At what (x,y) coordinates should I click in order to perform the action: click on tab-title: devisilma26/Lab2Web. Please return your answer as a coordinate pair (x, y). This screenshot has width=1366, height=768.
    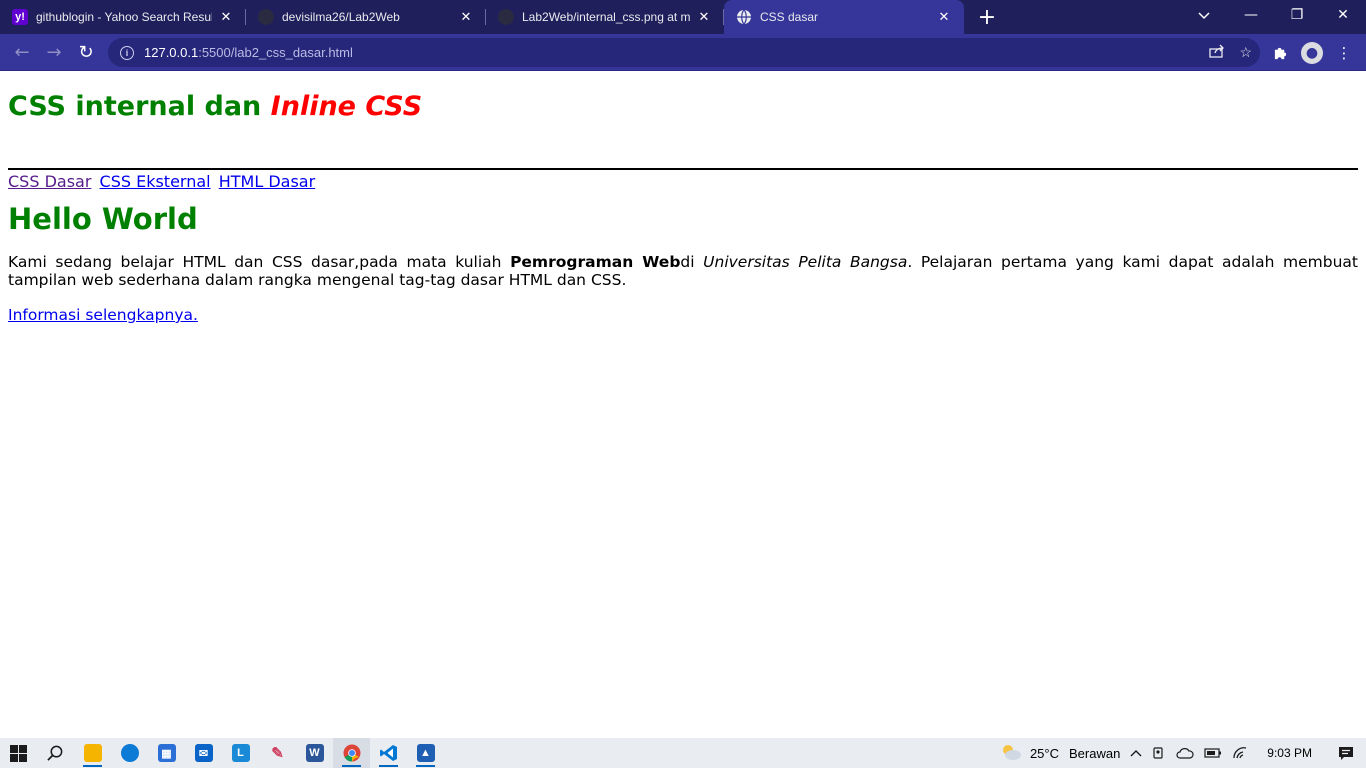
    Looking at the image, I should click on (341, 17).